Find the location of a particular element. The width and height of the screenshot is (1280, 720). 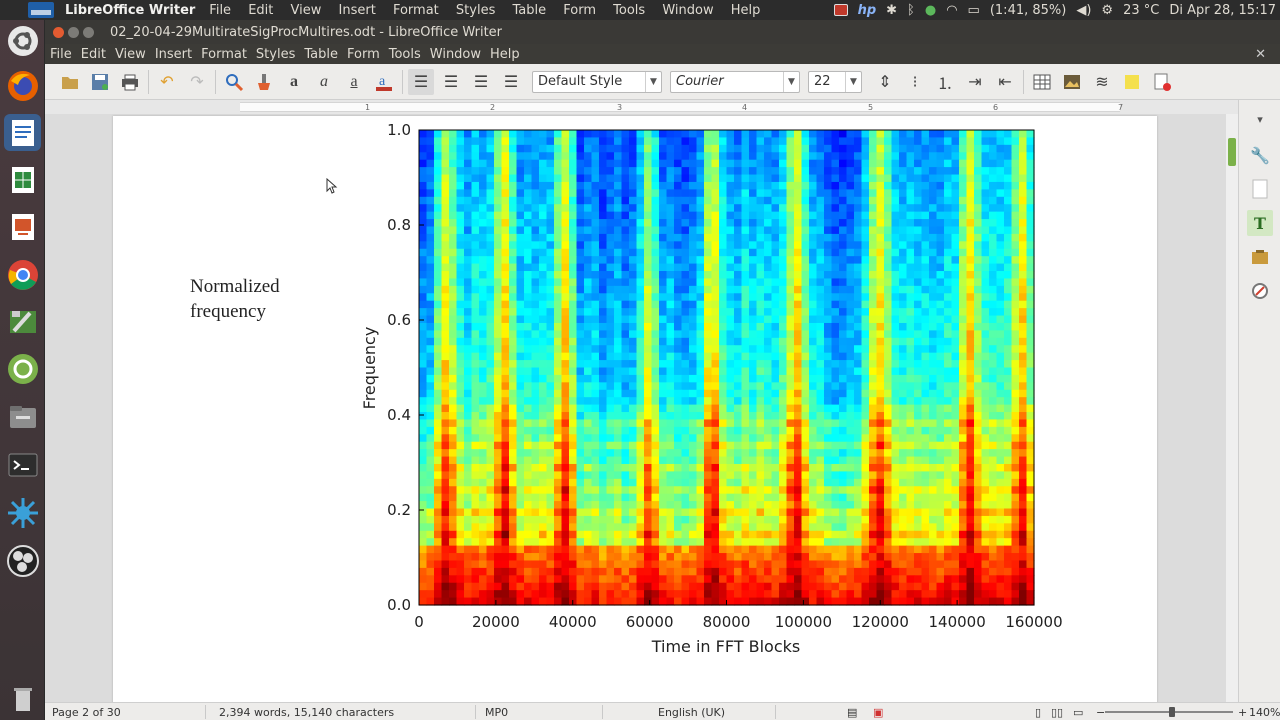

insert-chart-icon: ≋ is located at coordinates (1102, 82).